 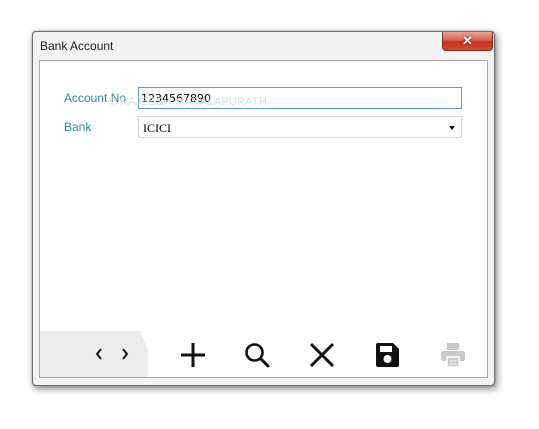 I want to click on previous-button, so click(x=99, y=354).